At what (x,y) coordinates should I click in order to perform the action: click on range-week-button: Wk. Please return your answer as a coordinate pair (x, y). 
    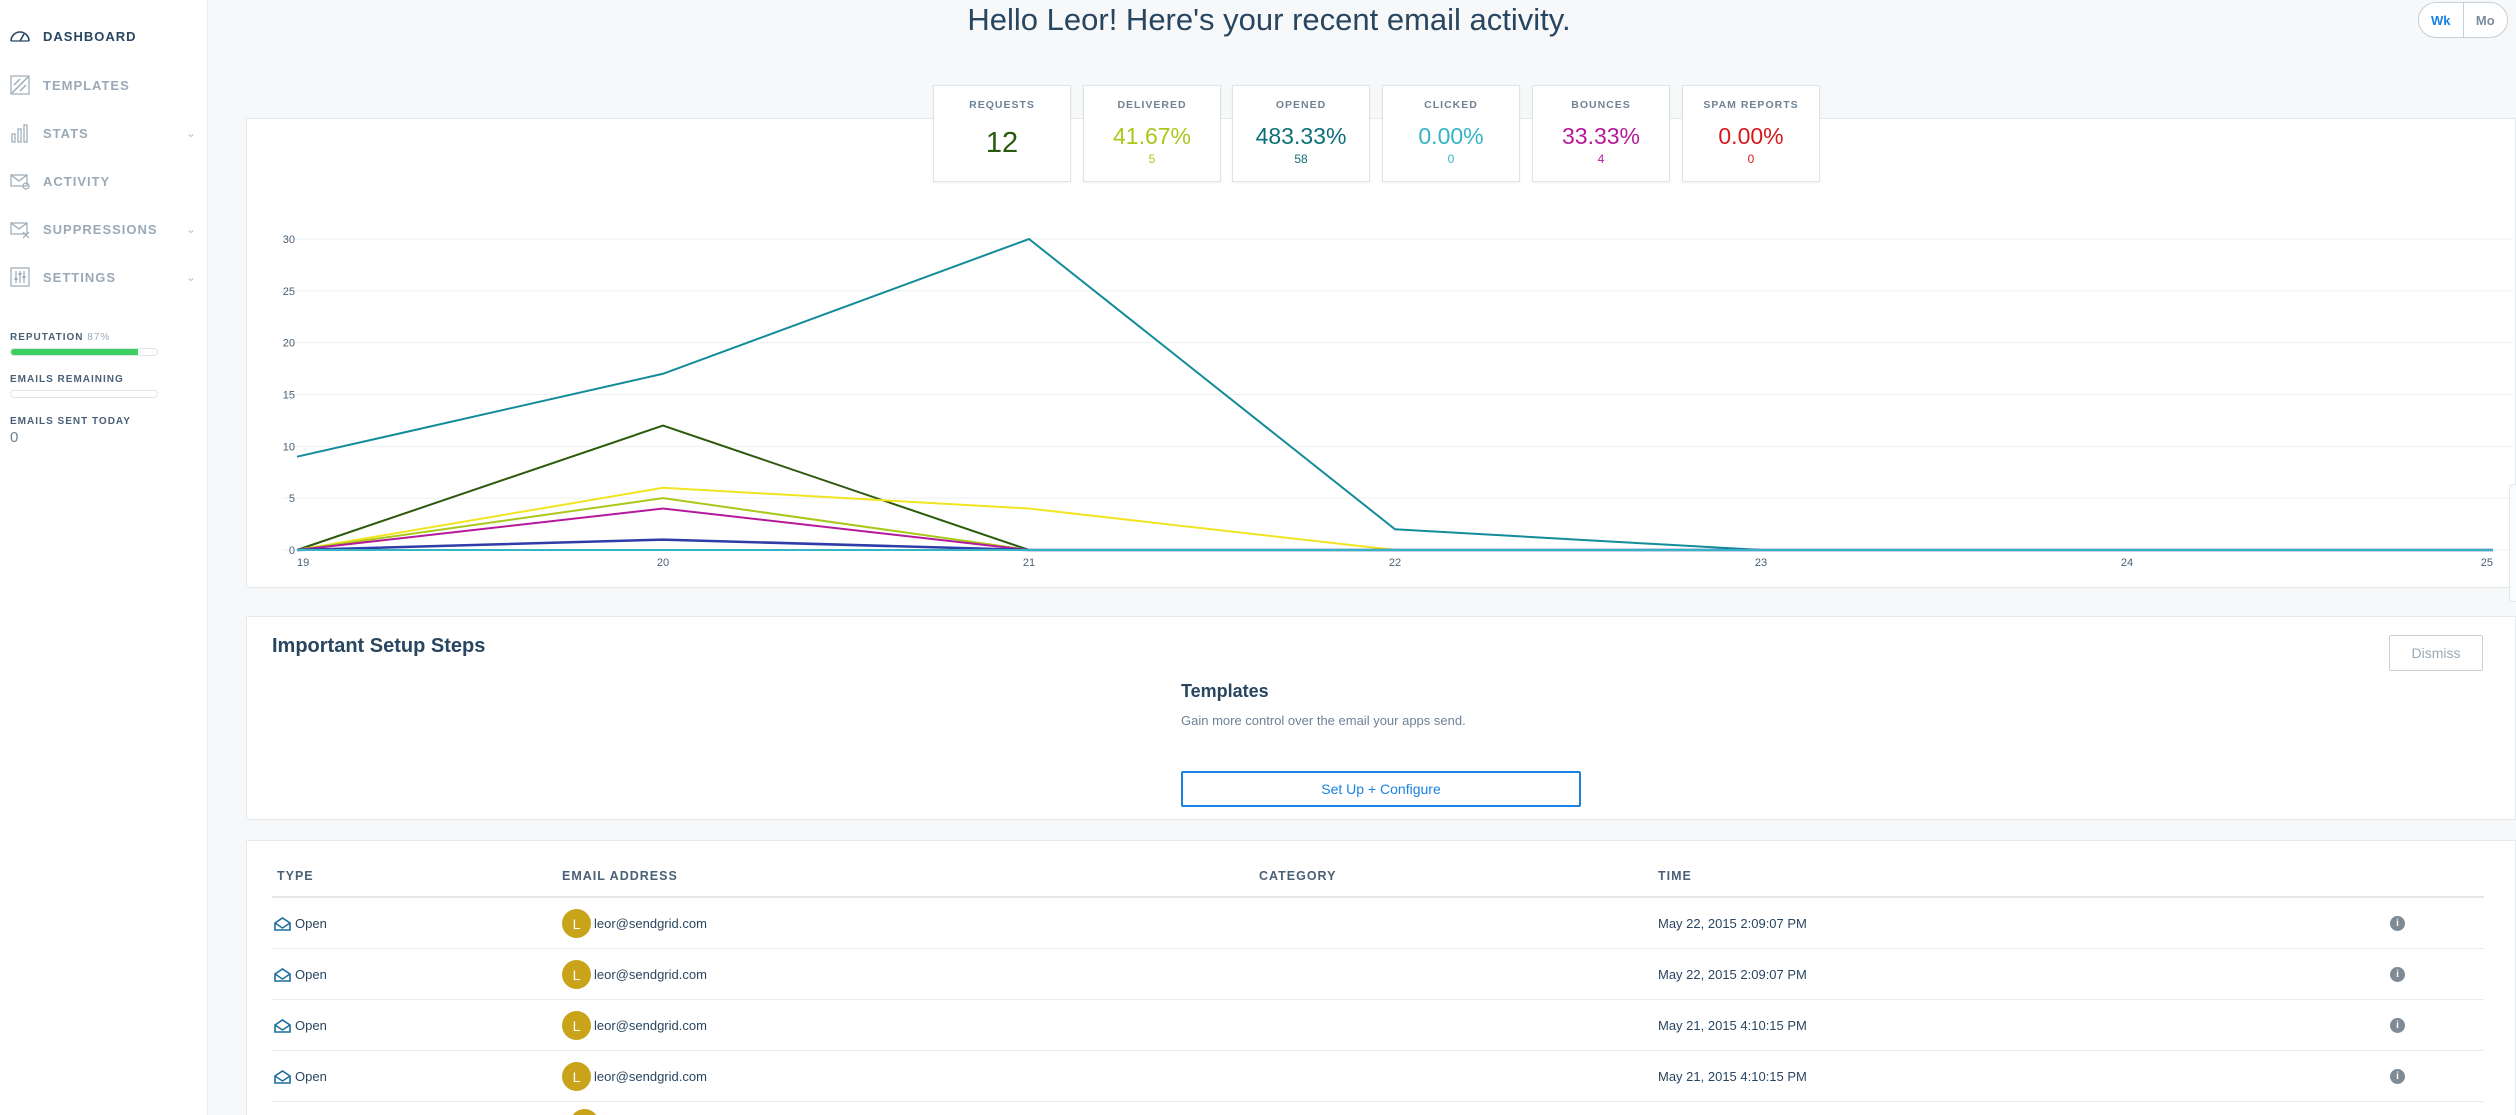
    Looking at the image, I should click on (2441, 20).